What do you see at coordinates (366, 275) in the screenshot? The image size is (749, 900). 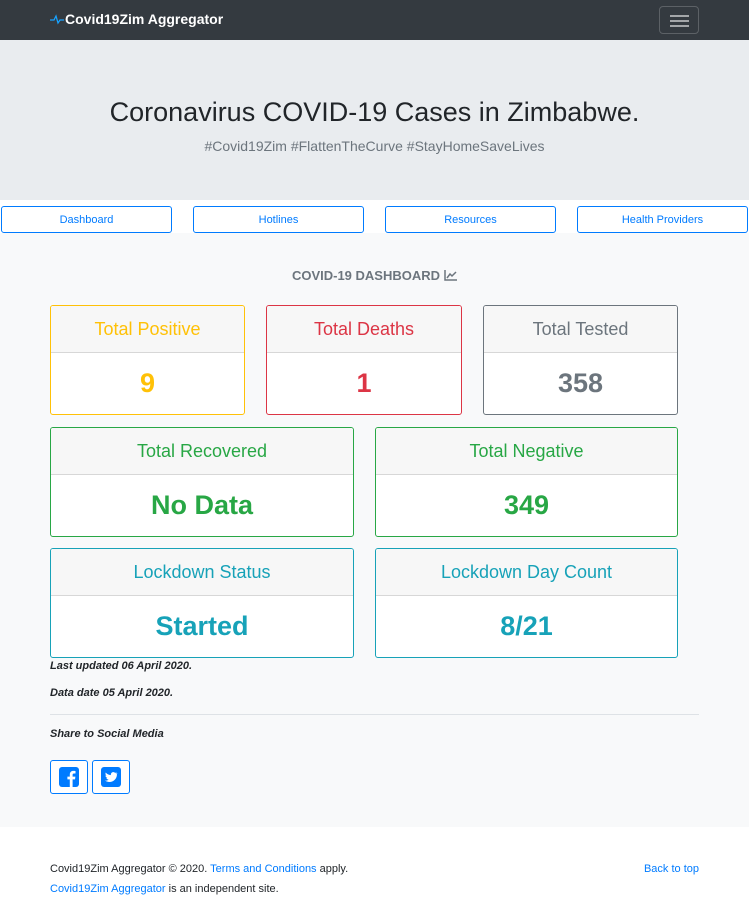 I see `dashboard-title: COVID-19 DASHBOARD` at bounding box center [366, 275].